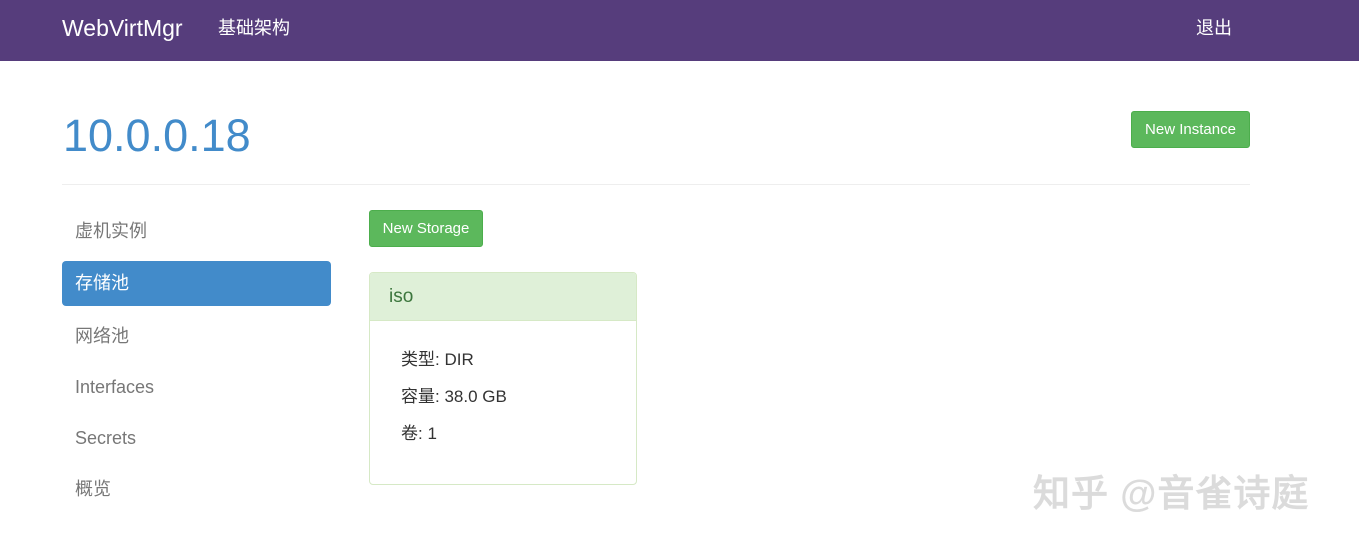  I want to click on storage-pool-card: iso 类型: DIR 容量: 38.0 GB 卷: 1, so click(503, 378).